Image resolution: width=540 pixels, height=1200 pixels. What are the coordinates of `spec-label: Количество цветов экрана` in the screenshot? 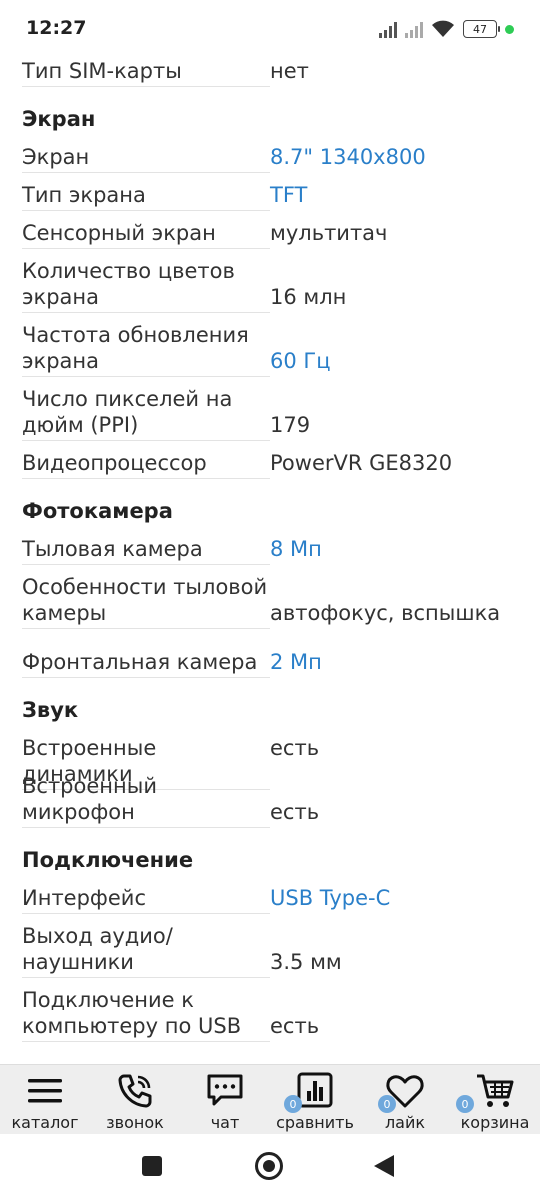 It's located at (146, 285).